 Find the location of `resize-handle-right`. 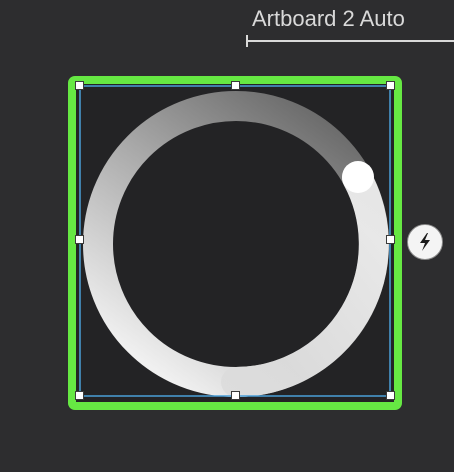

resize-handle-right is located at coordinates (390, 239).